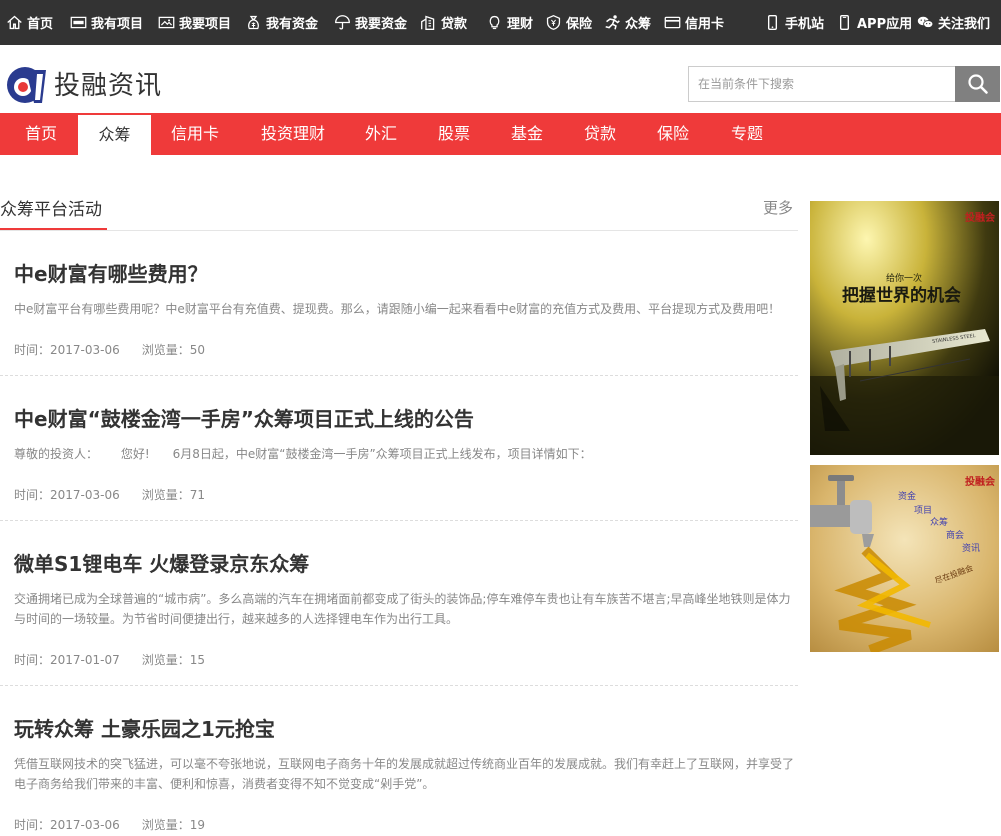  Describe the element at coordinates (244, 417) in the screenshot. I see `article-title: 中e财富“鼓楼金湾一手房”众筹项目正式上线的公告` at that location.